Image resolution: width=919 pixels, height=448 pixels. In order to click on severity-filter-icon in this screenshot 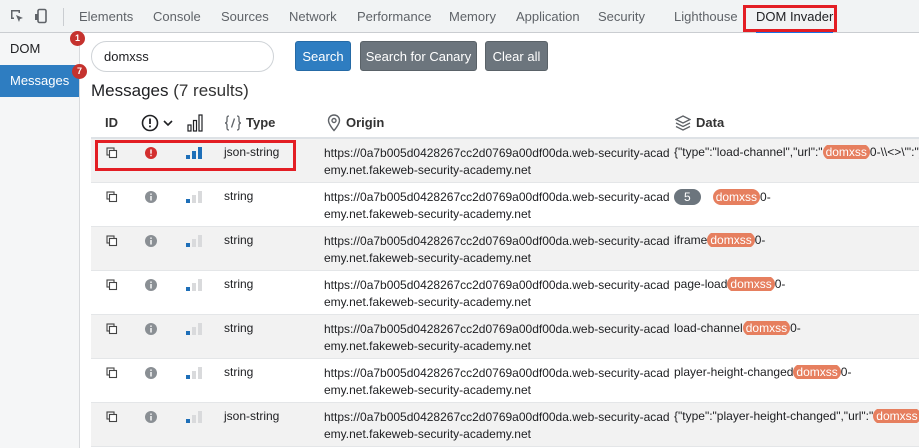, I will do `click(158, 123)`.